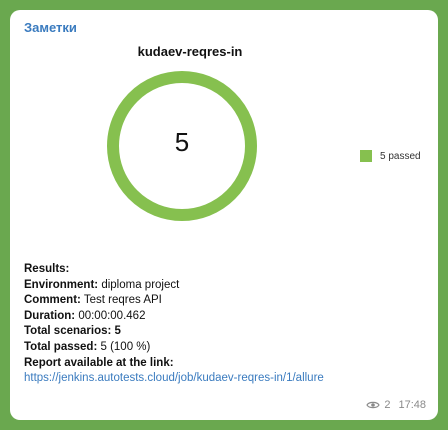 The width and height of the screenshot is (448, 430). Describe the element at coordinates (50, 315) in the screenshot. I see `duration-label: Duration:` at that location.